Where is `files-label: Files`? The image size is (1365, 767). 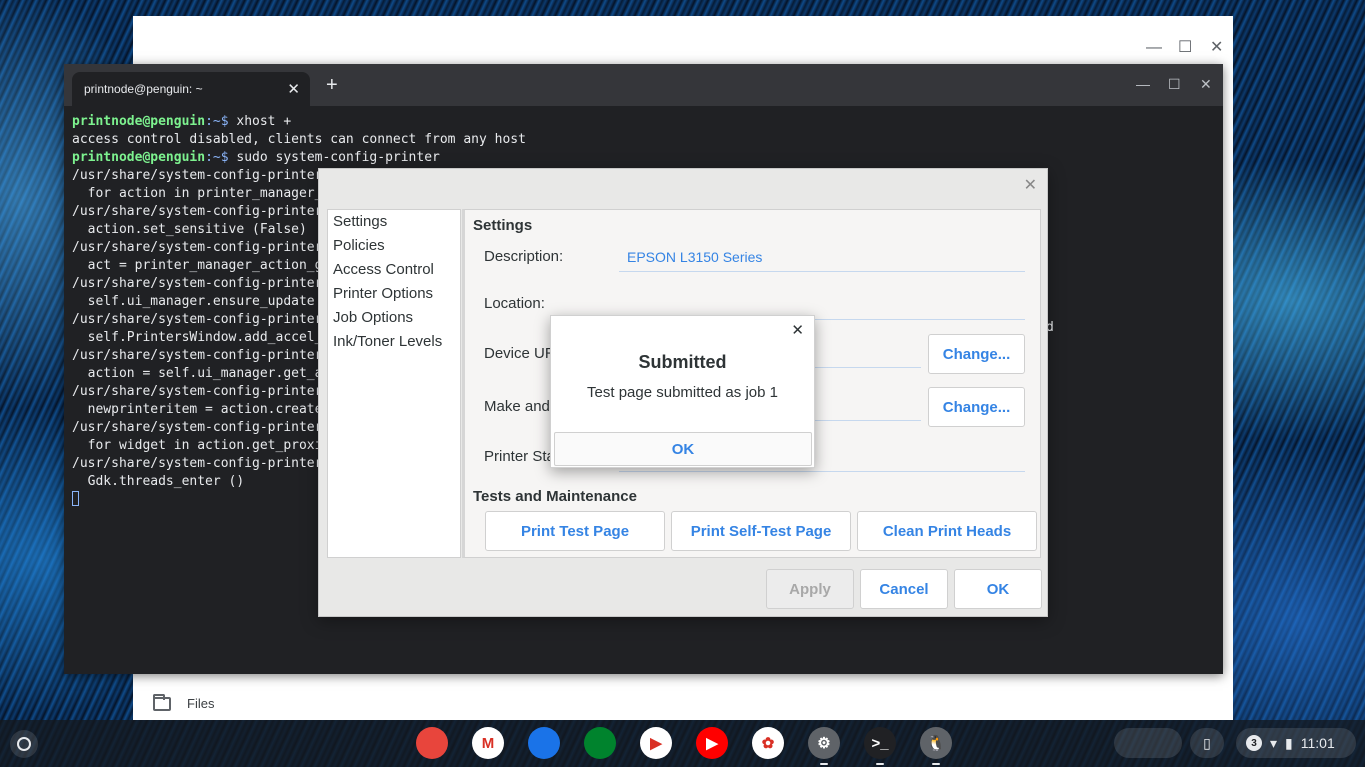 files-label: Files is located at coordinates (201, 703).